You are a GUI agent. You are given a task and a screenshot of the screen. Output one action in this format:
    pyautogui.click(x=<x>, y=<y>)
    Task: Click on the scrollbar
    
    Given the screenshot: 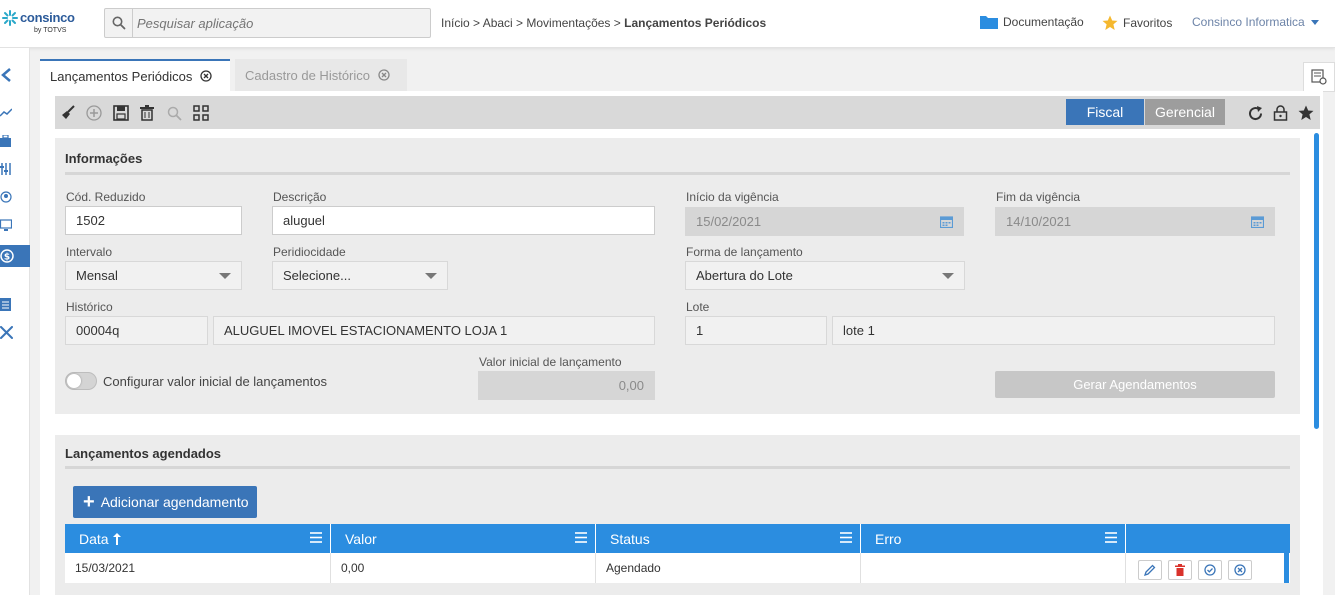 What is the action you would take?
    pyautogui.click(x=1316, y=281)
    